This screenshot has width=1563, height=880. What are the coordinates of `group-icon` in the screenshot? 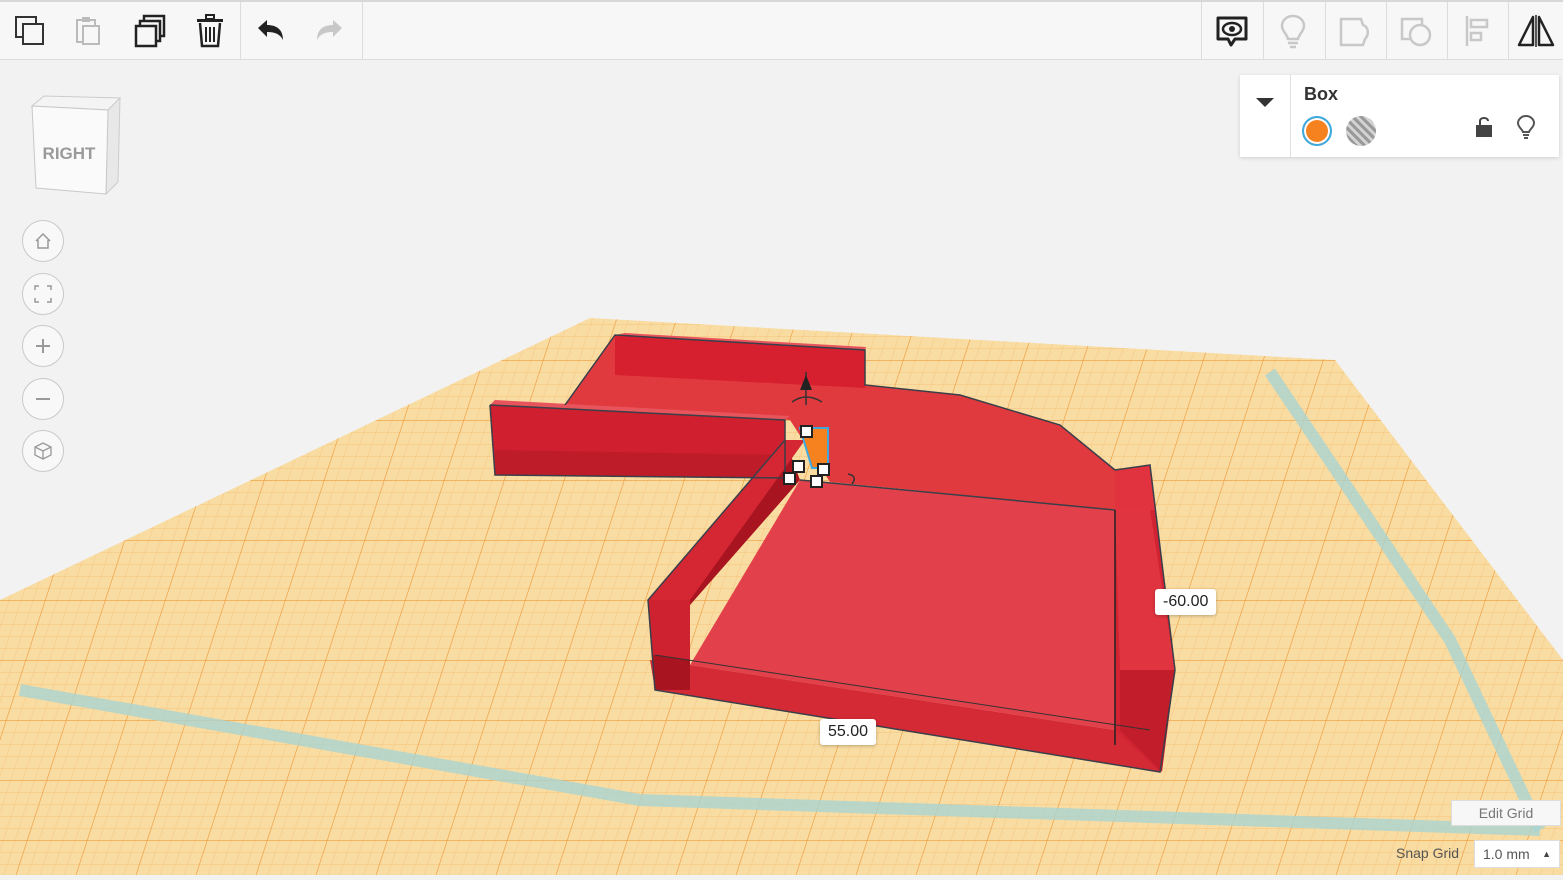 It's located at (1354, 32).